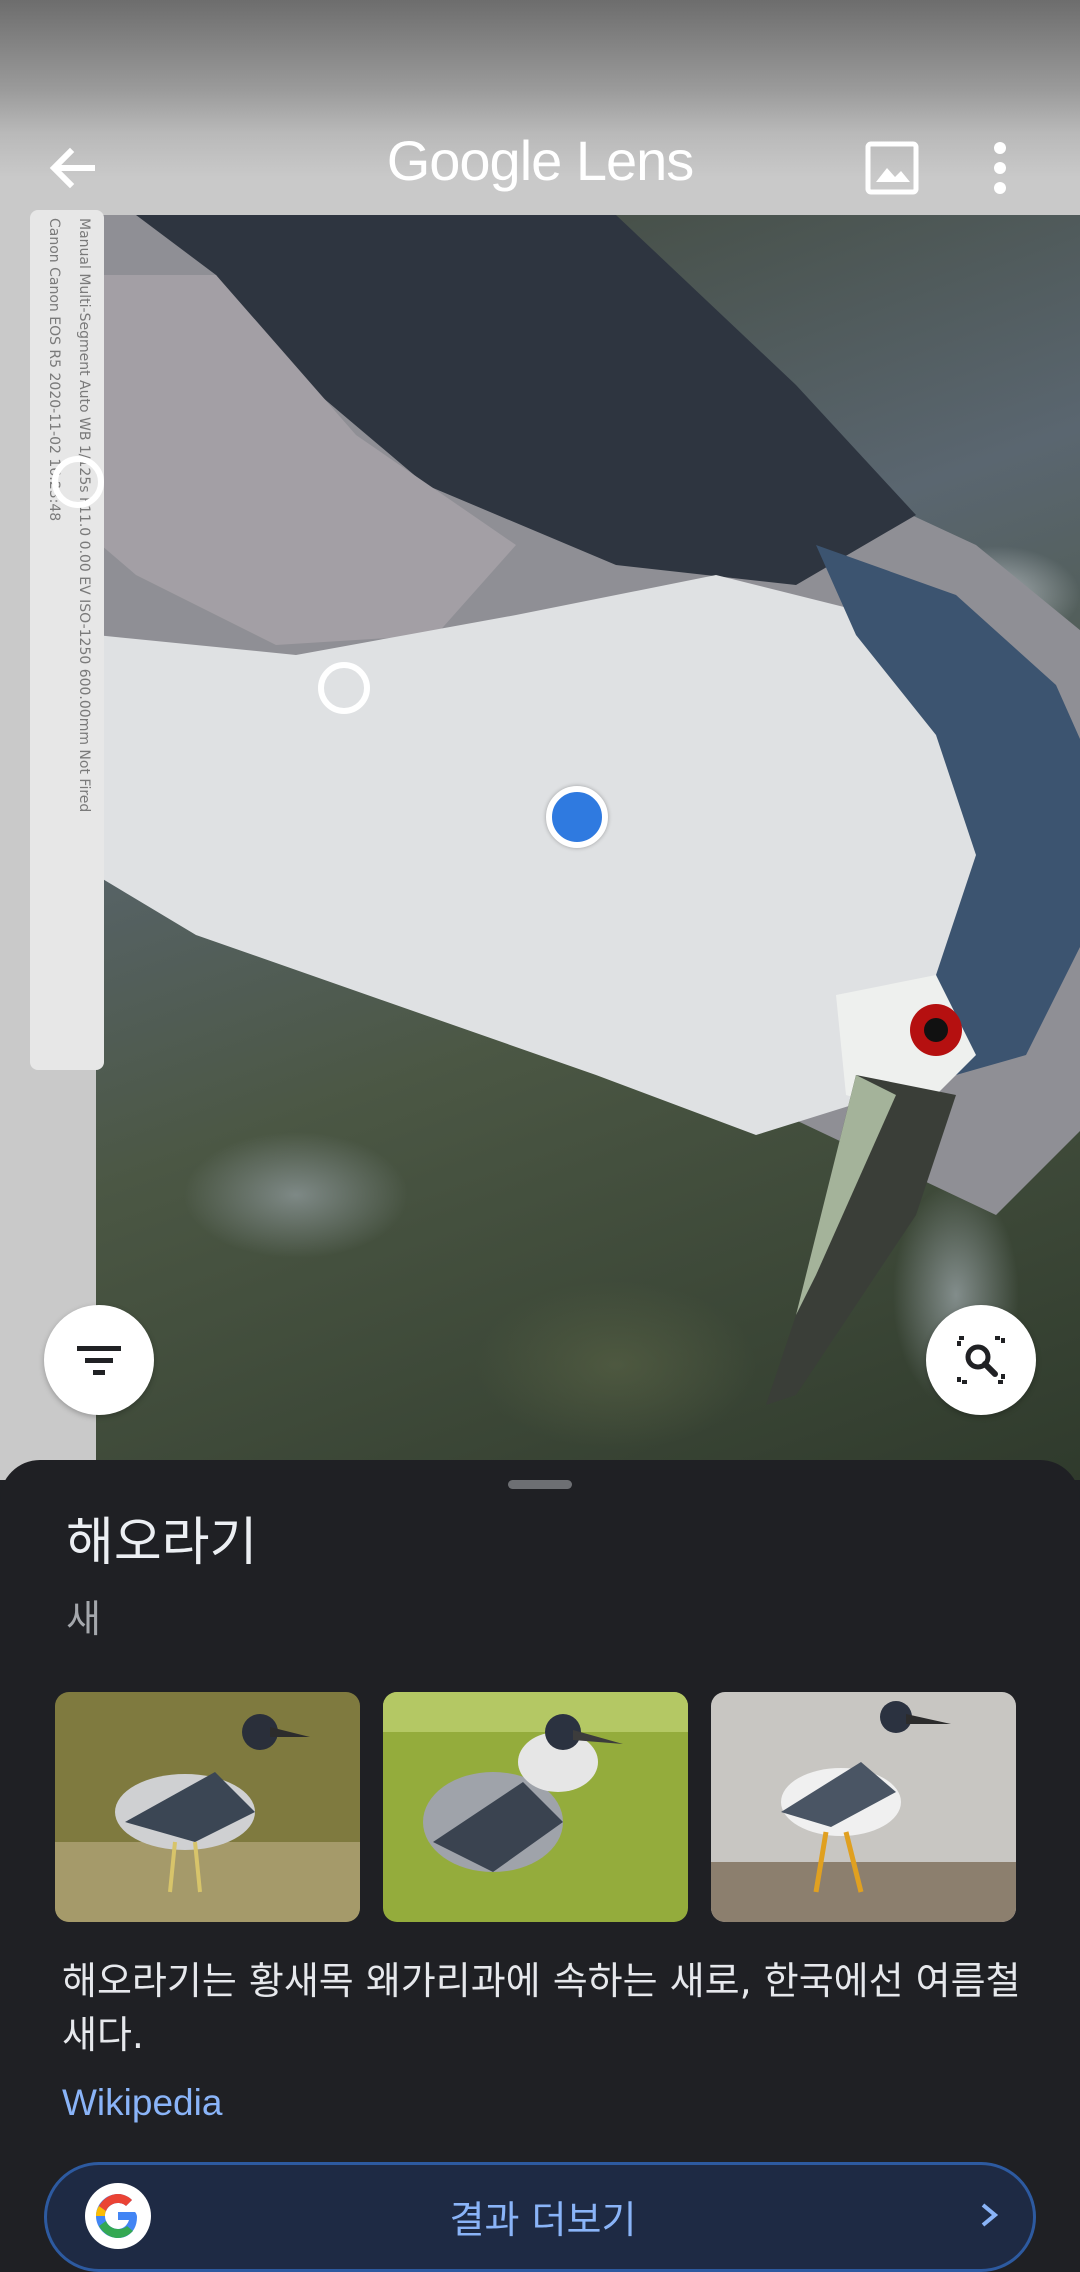 The image size is (1080, 2272). Describe the element at coordinates (142, 2103) in the screenshot. I see `wikipedia-link: Wikipedia` at that location.